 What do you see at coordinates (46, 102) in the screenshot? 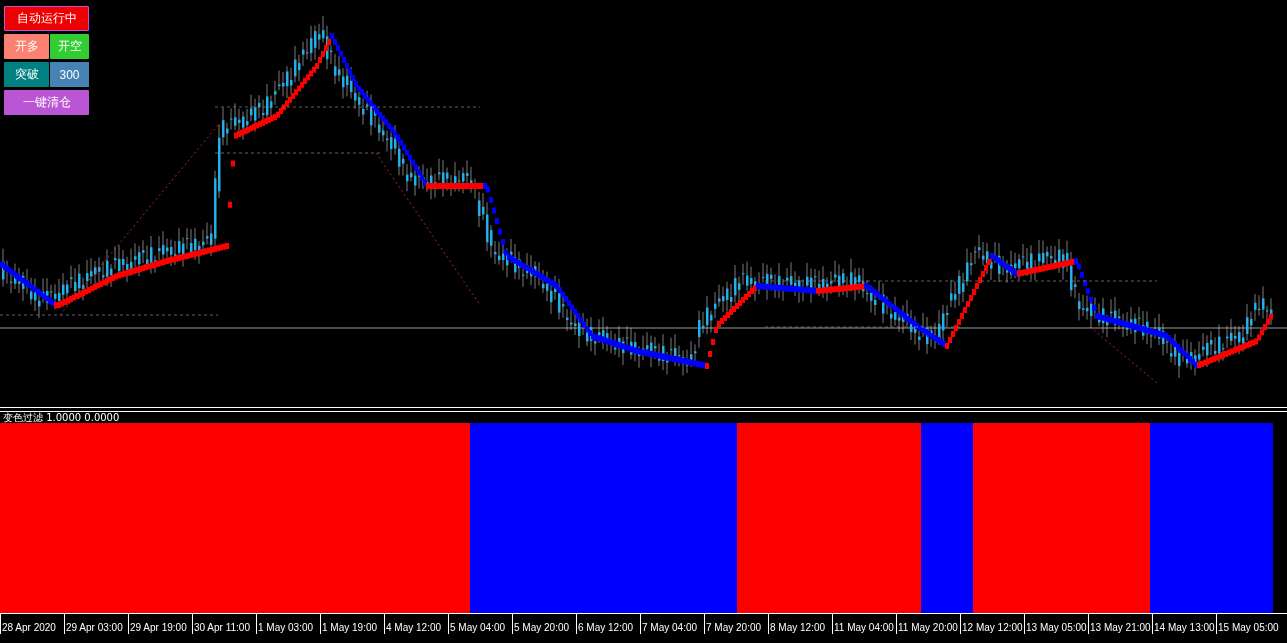
I see `close-all-button: 一键清仓` at bounding box center [46, 102].